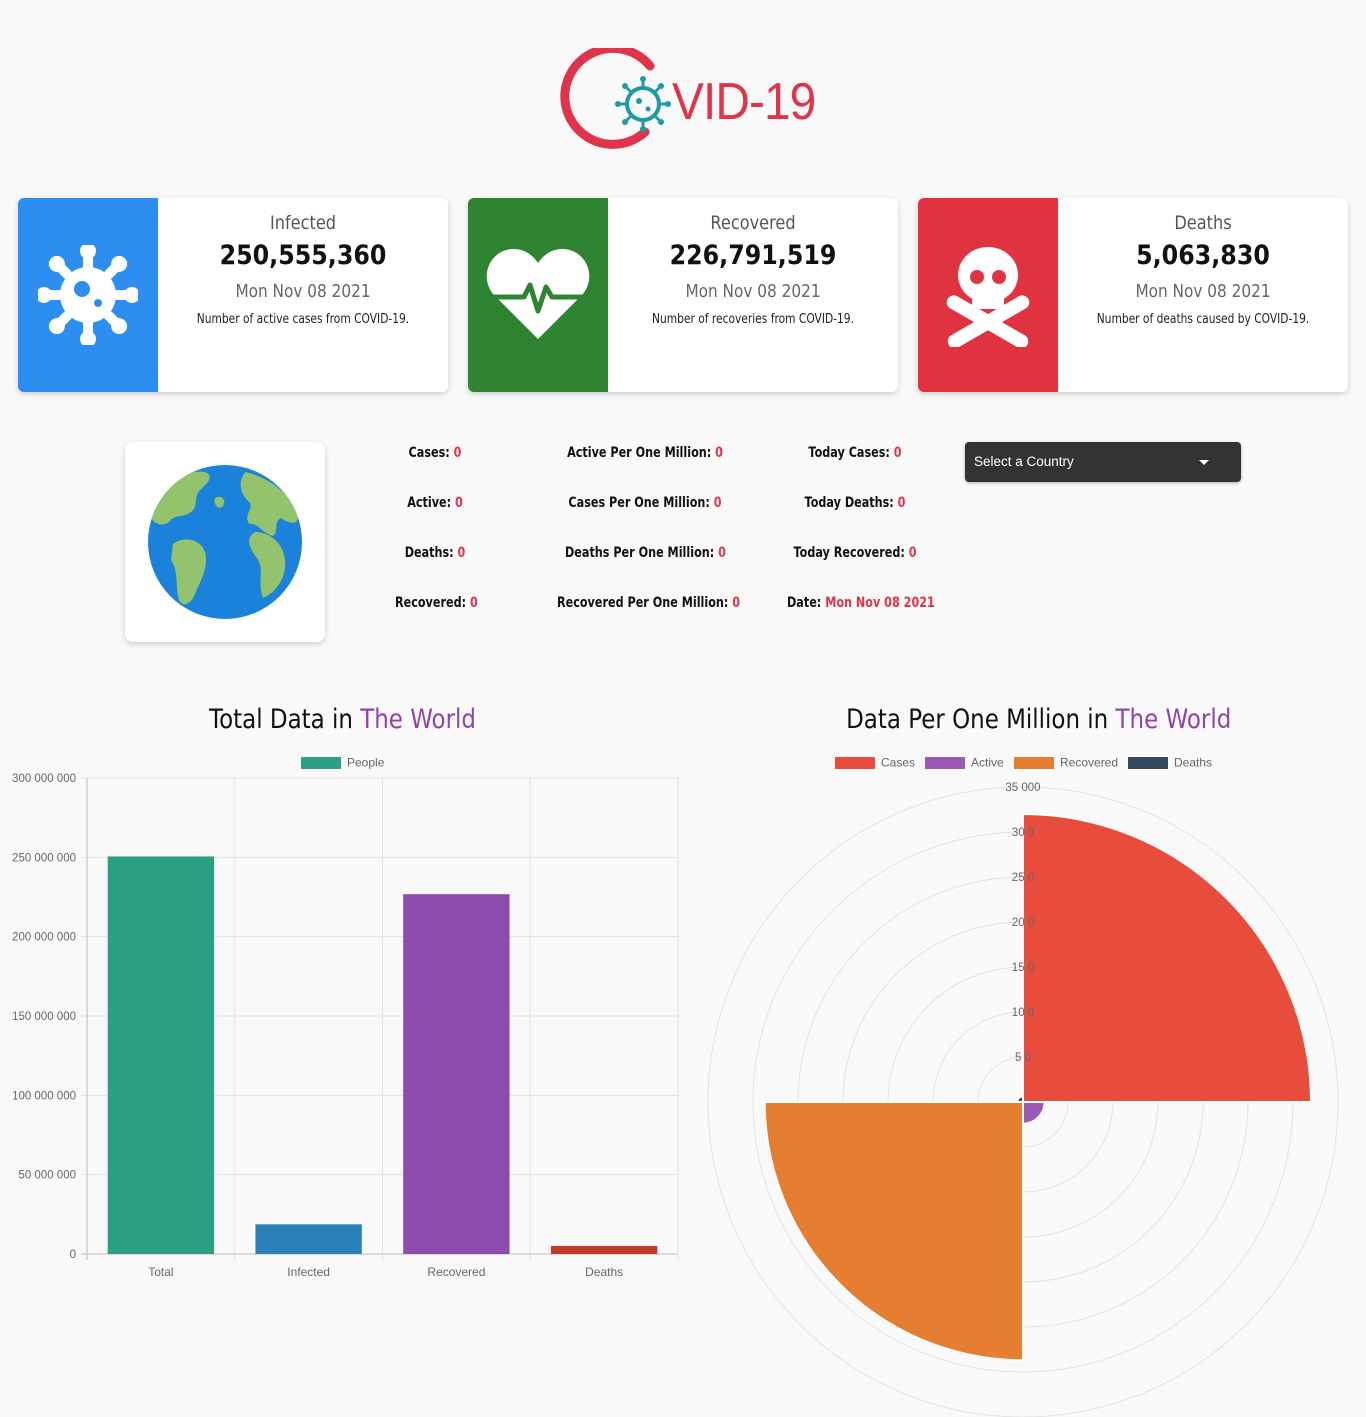 This screenshot has width=1366, height=1417. I want to click on legend-label-deaths: Deaths, so click(1193, 763).